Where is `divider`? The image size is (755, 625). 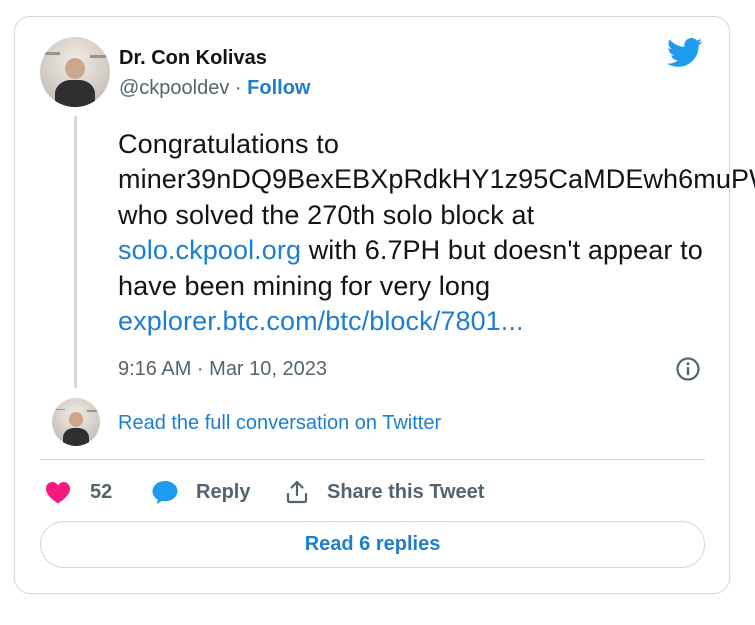
divider is located at coordinates (372, 459).